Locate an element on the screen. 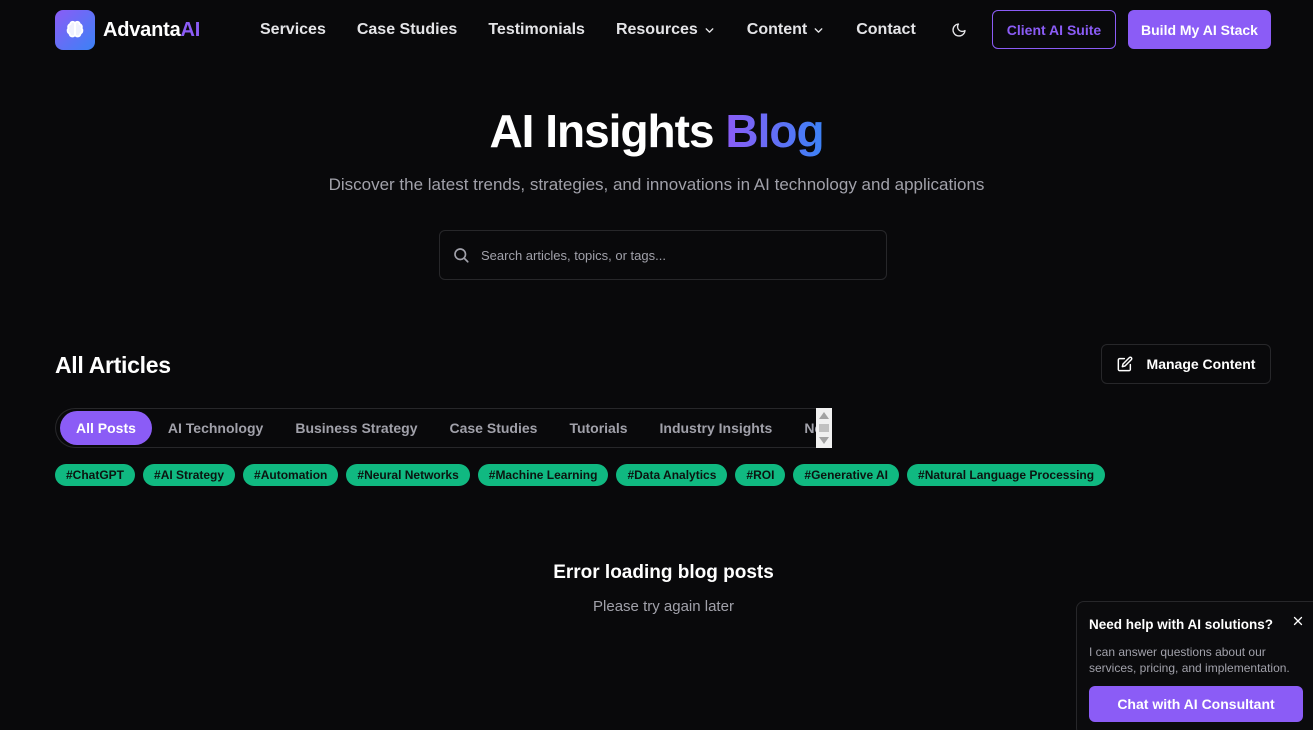 The width and height of the screenshot is (1313, 730). tag-generative-ai: #Generative AI is located at coordinates (846, 475).